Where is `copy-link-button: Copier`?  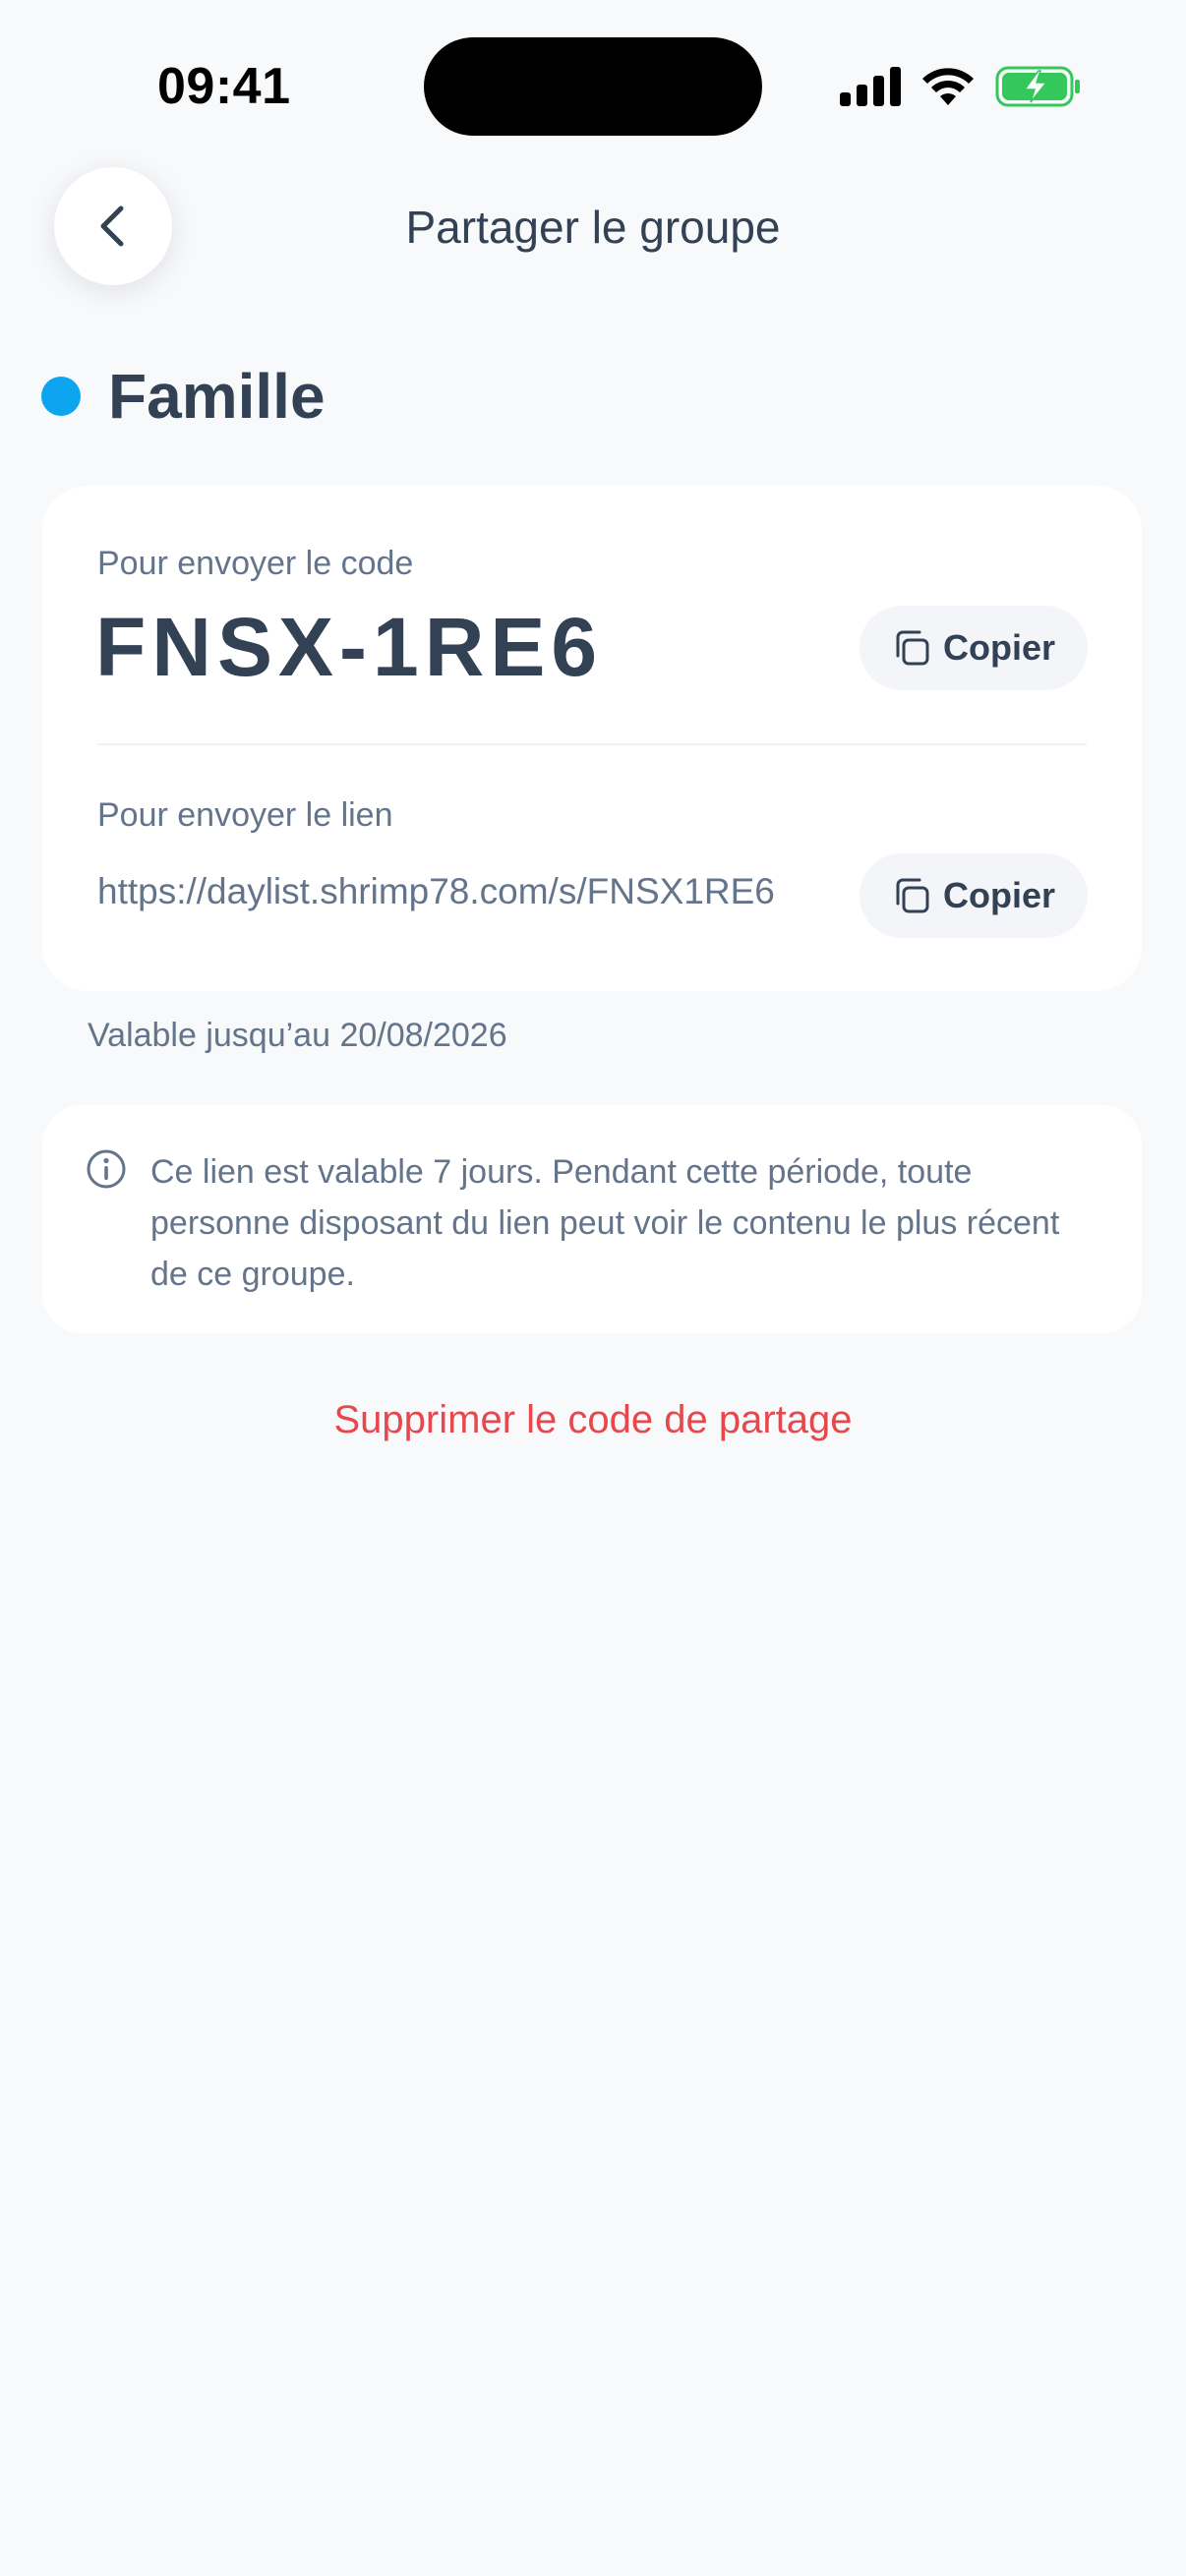
copy-link-button: Copier is located at coordinates (974, 895).